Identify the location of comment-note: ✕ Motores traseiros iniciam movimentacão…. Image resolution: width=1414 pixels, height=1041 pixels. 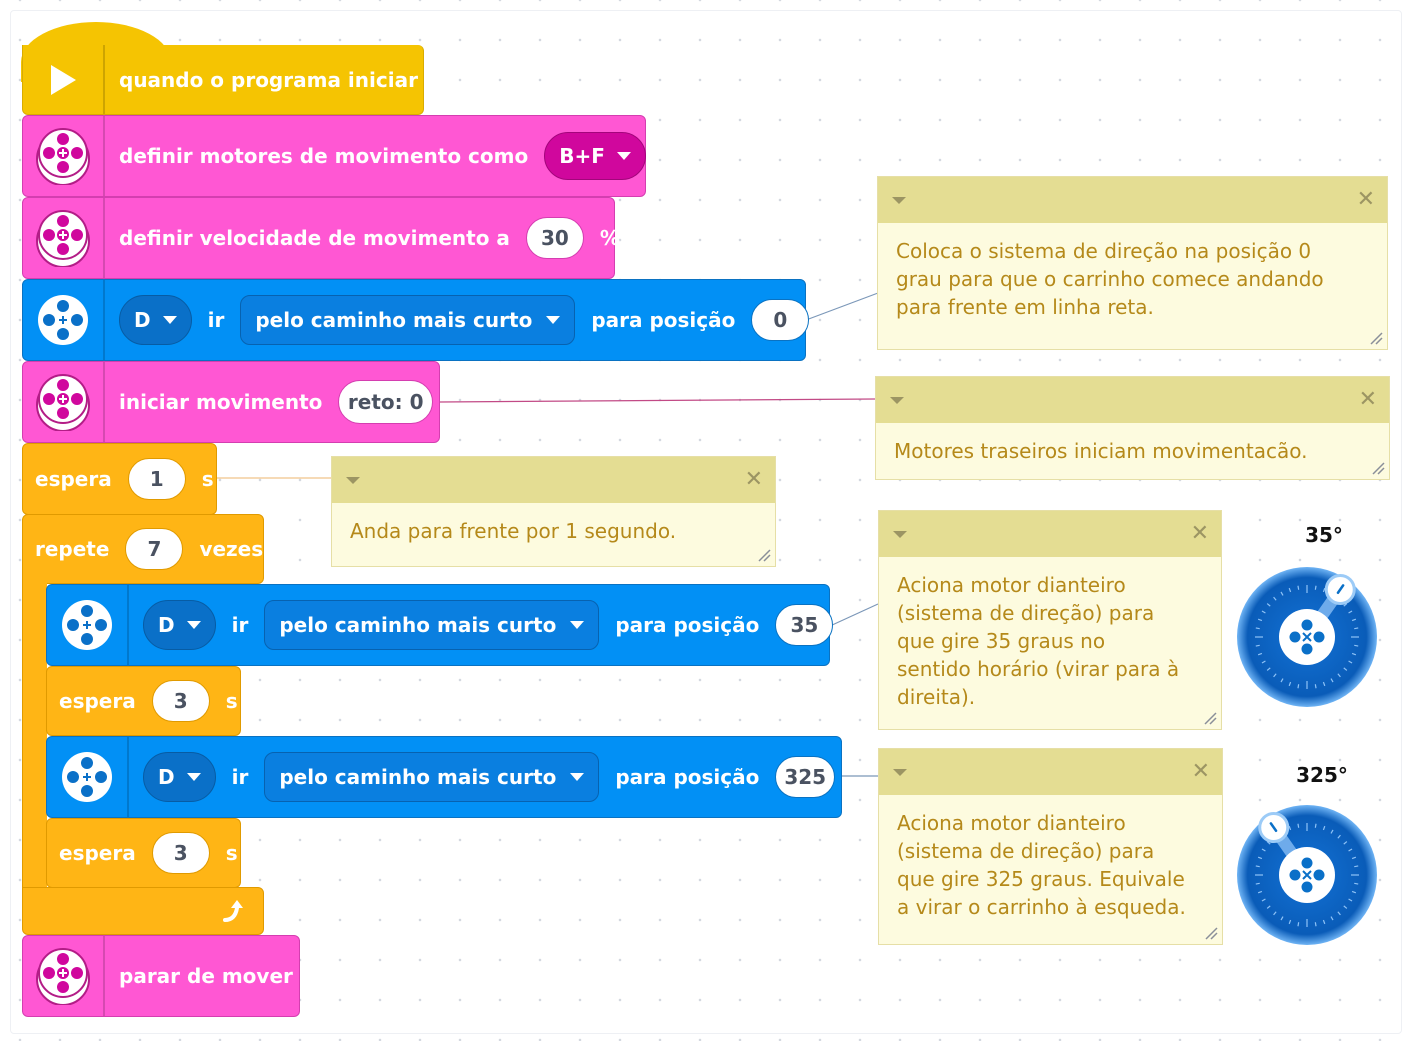
(1132, 428).